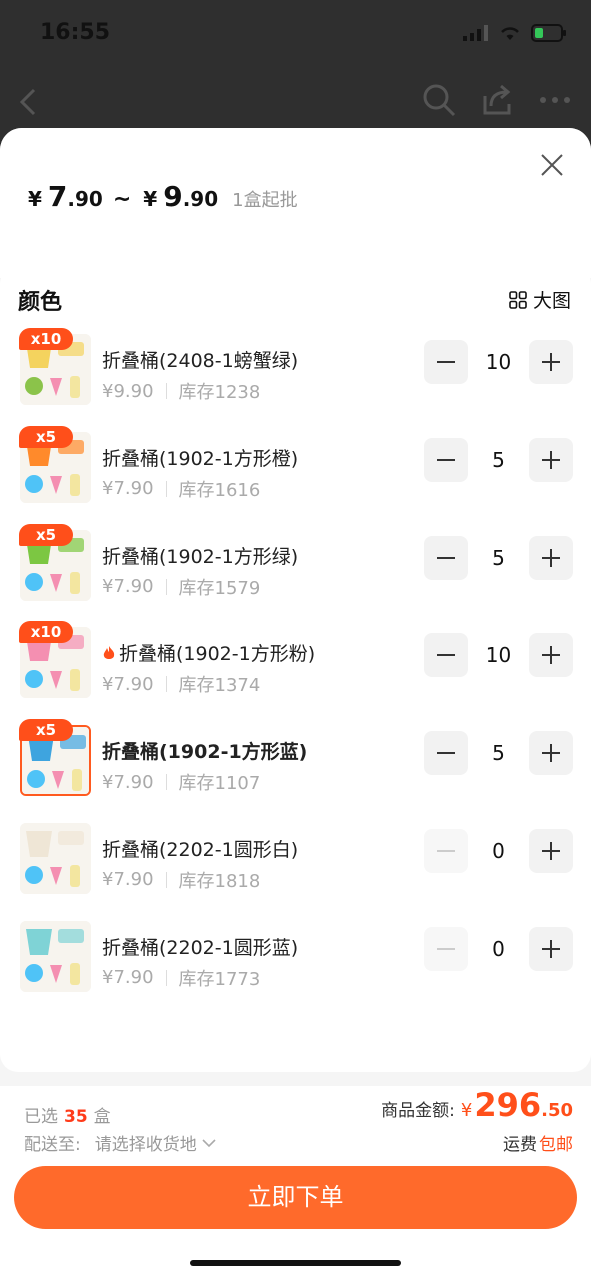 The image size is (591, 1280). What do you see at coordinates (181, 391) in the screenshot?
I see `variant-meta: ¥9.90 库存1238` at bounding box center [181, 391].